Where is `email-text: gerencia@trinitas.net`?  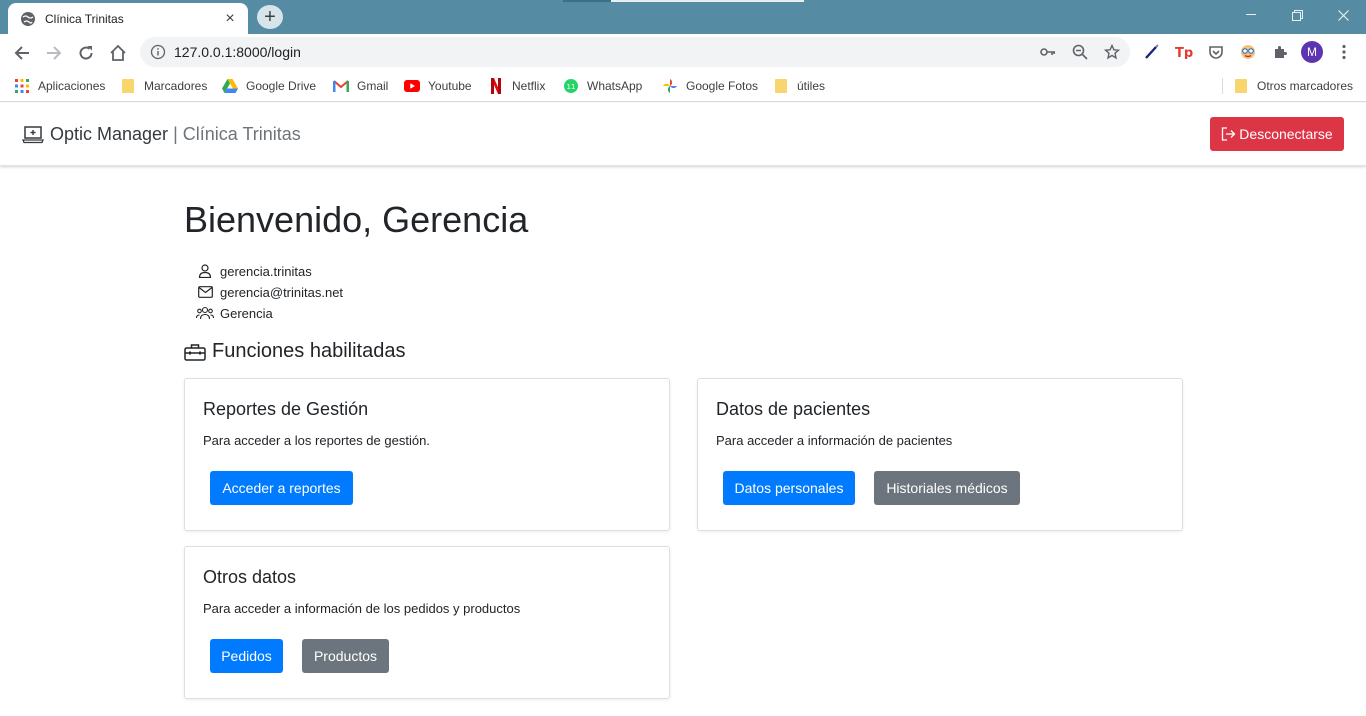
email-text: gerencia@trinitas.net is located at coordinates (282, 292).